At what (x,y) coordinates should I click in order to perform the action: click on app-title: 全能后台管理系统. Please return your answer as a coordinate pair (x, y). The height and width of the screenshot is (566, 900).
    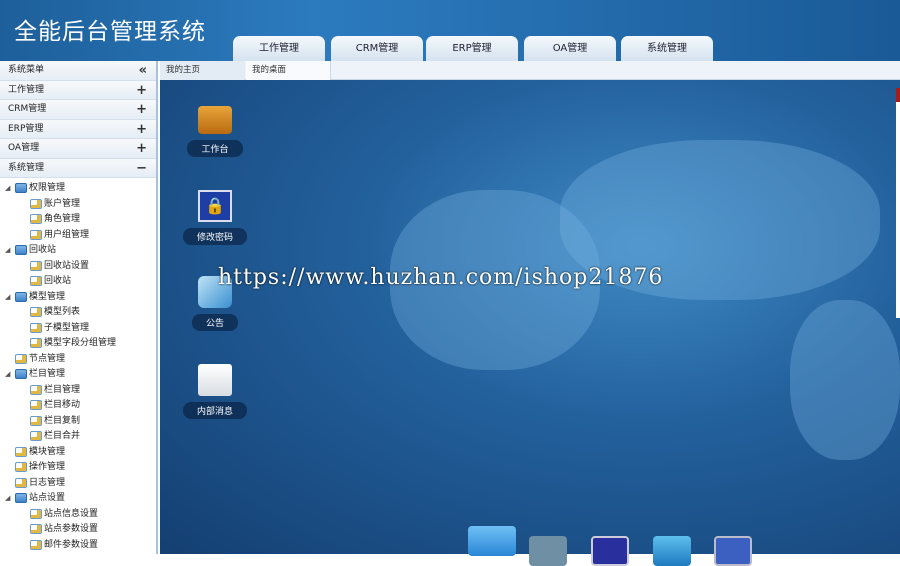
    Looking at the image, I should click on (110, 32).